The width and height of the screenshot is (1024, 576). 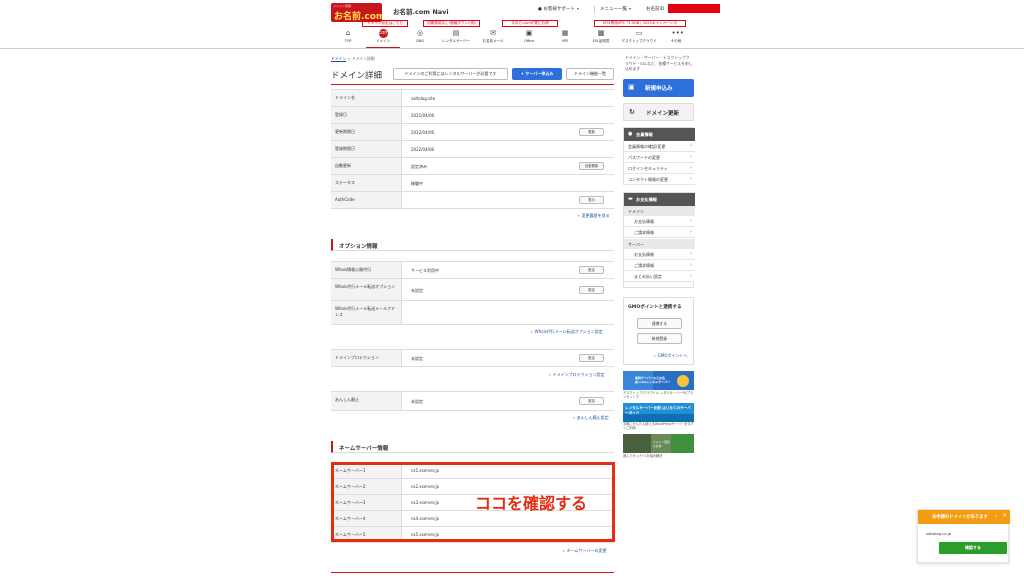 What do you see at coordinates (531, 503) in the screenshot?
I see `annotation-text: ココを確認する` at bounding box center [531, 503].